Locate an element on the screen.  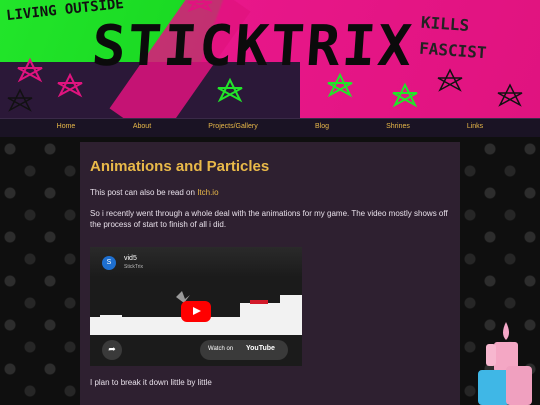
video-channel: StickTrix is located at coordinates (133, 267).